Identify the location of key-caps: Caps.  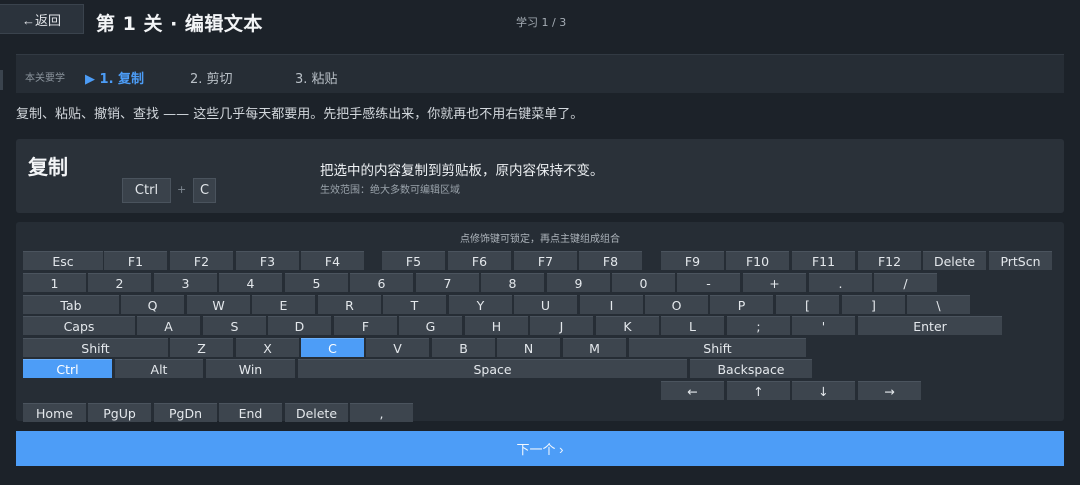
(79, 325).